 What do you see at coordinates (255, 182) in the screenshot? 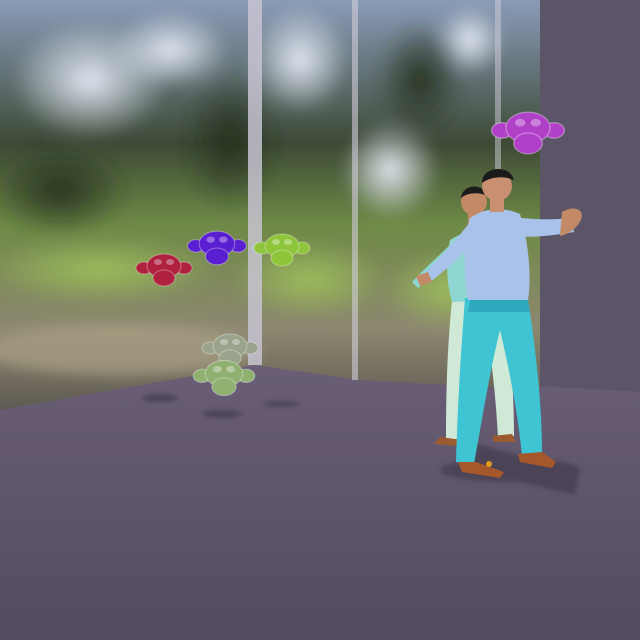
I see `glass-mullion-left` at bounding box center [255, 182].